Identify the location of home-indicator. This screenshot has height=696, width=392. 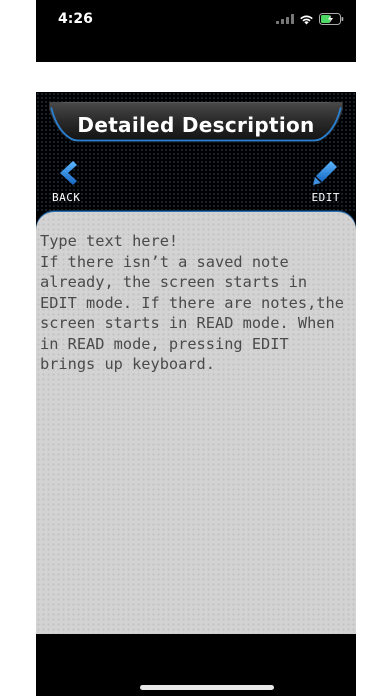
(207, 687).